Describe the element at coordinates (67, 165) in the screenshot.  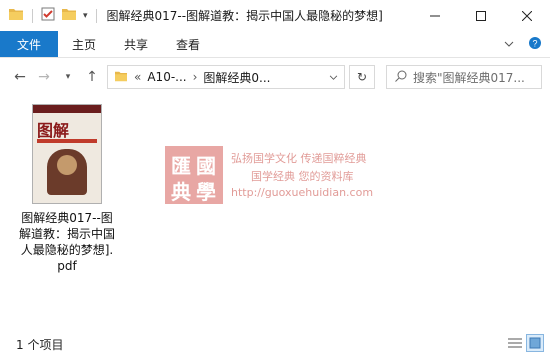
I see `cover-figure-head` at that location.